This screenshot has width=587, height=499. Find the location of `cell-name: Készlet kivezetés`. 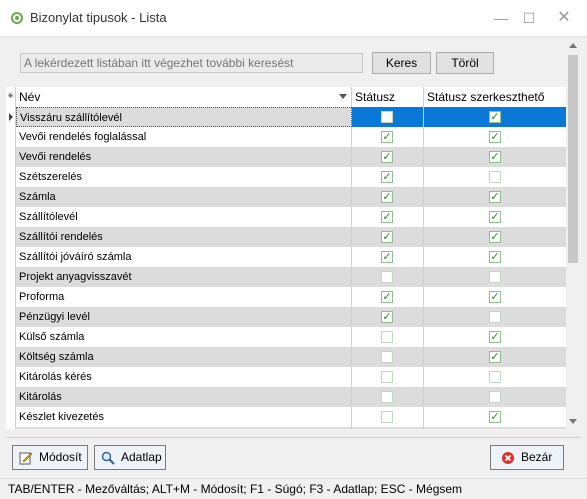

cell-name: Készlet kivezetés is located at coordinates (184, 417).